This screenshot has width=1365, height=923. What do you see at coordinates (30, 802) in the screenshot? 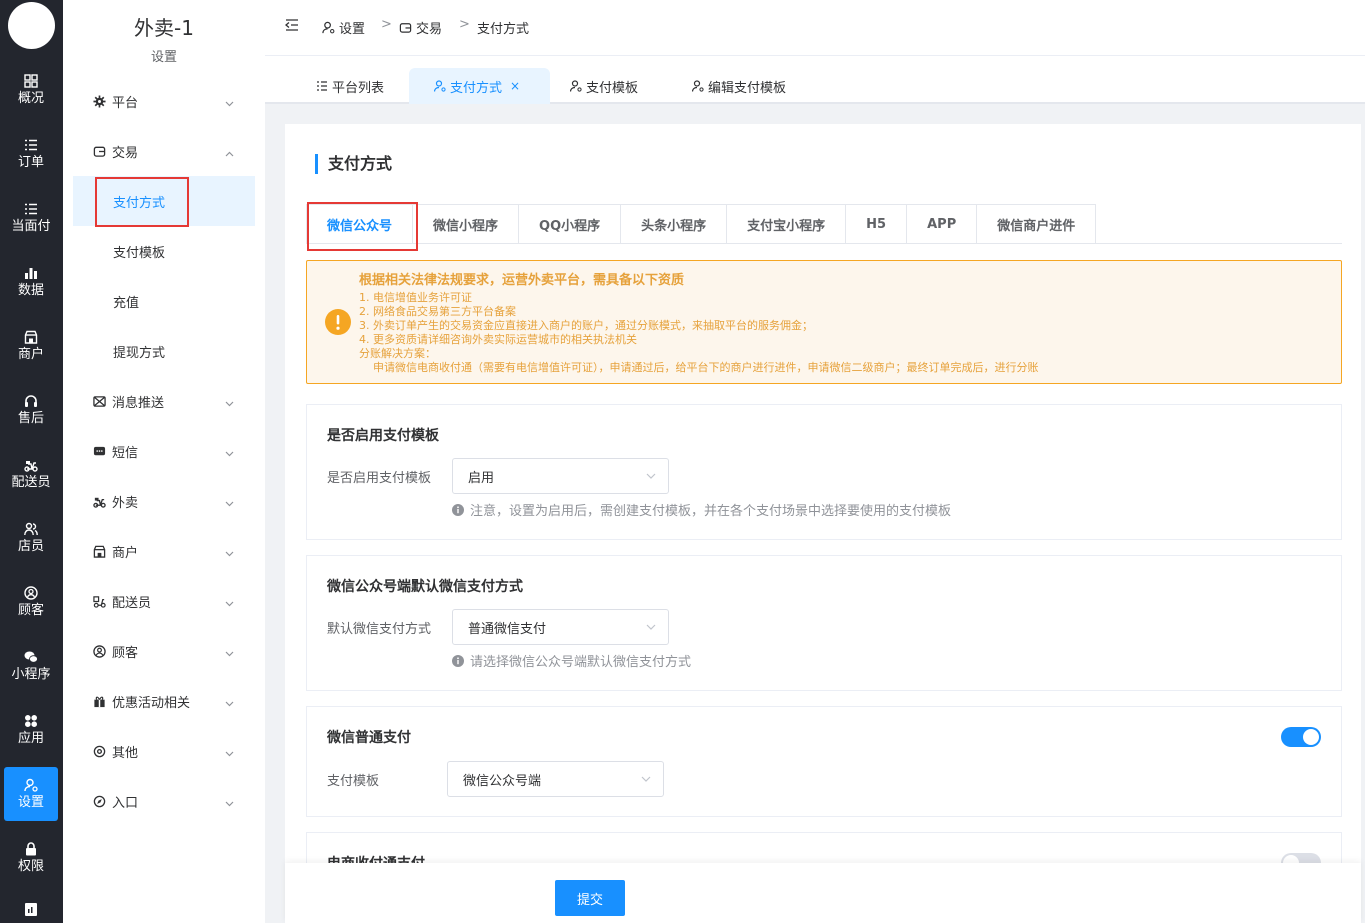
I see `rail-item-label: 设置` at bounding box center [30, 802].